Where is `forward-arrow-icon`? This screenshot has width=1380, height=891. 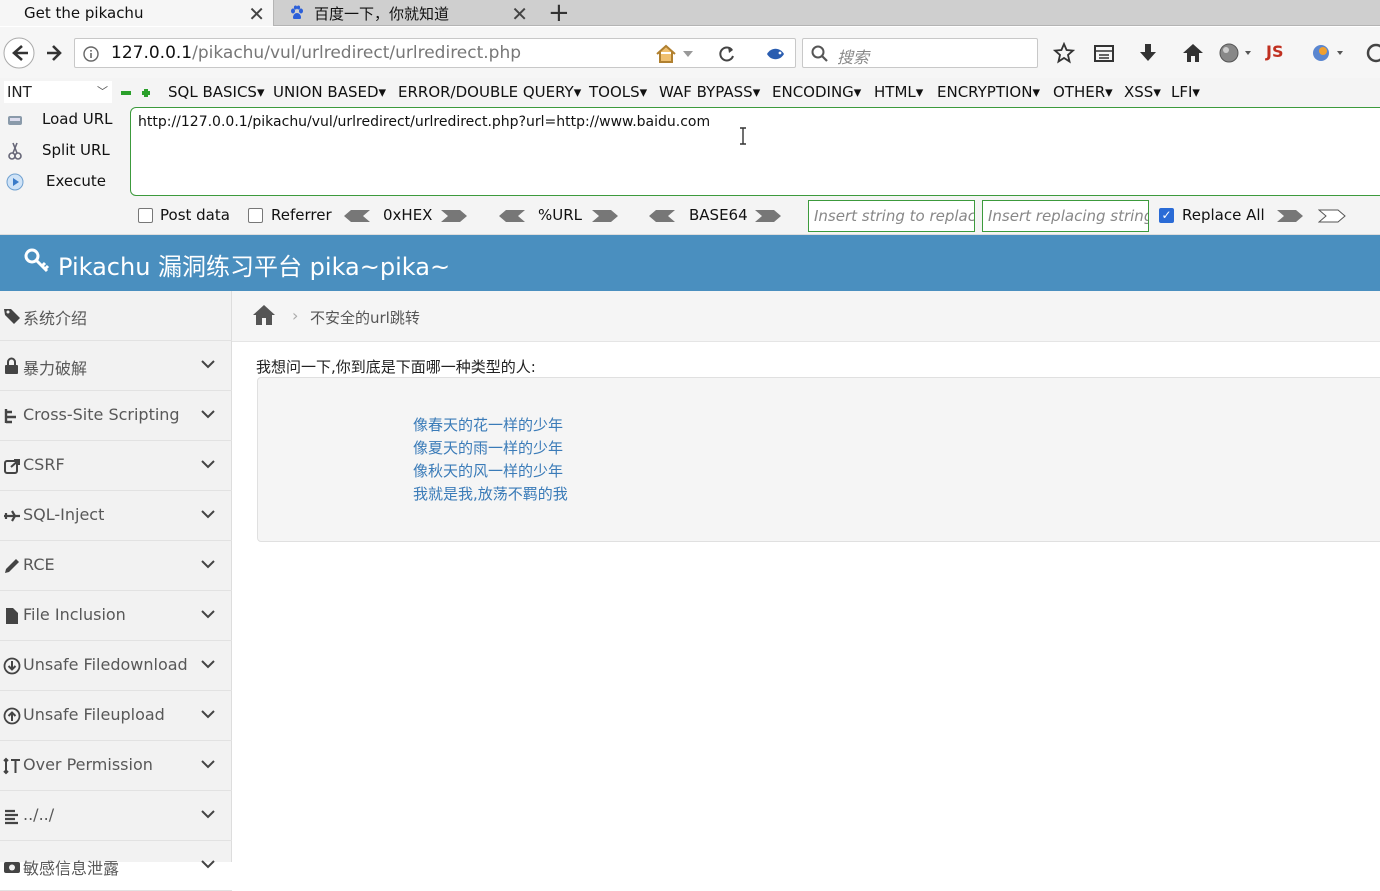
forward-arrow-icon is located at coordinates (55, 53).